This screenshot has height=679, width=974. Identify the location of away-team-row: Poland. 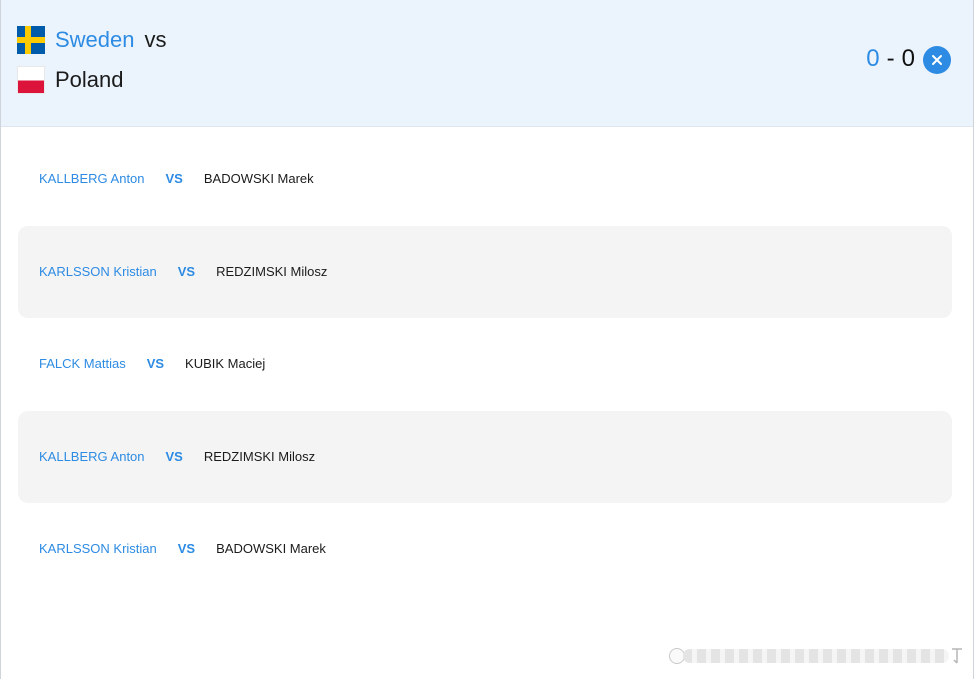
(70, 80).